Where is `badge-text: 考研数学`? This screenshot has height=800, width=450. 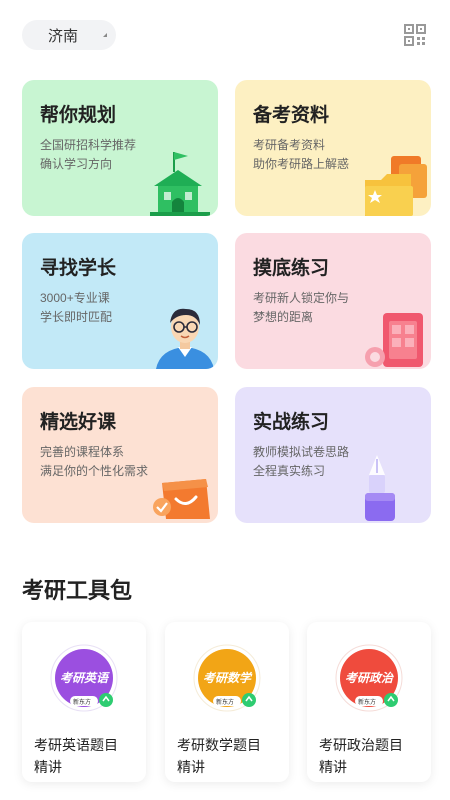 badge-text: 考研数学 is located at coordinates (228, 678).